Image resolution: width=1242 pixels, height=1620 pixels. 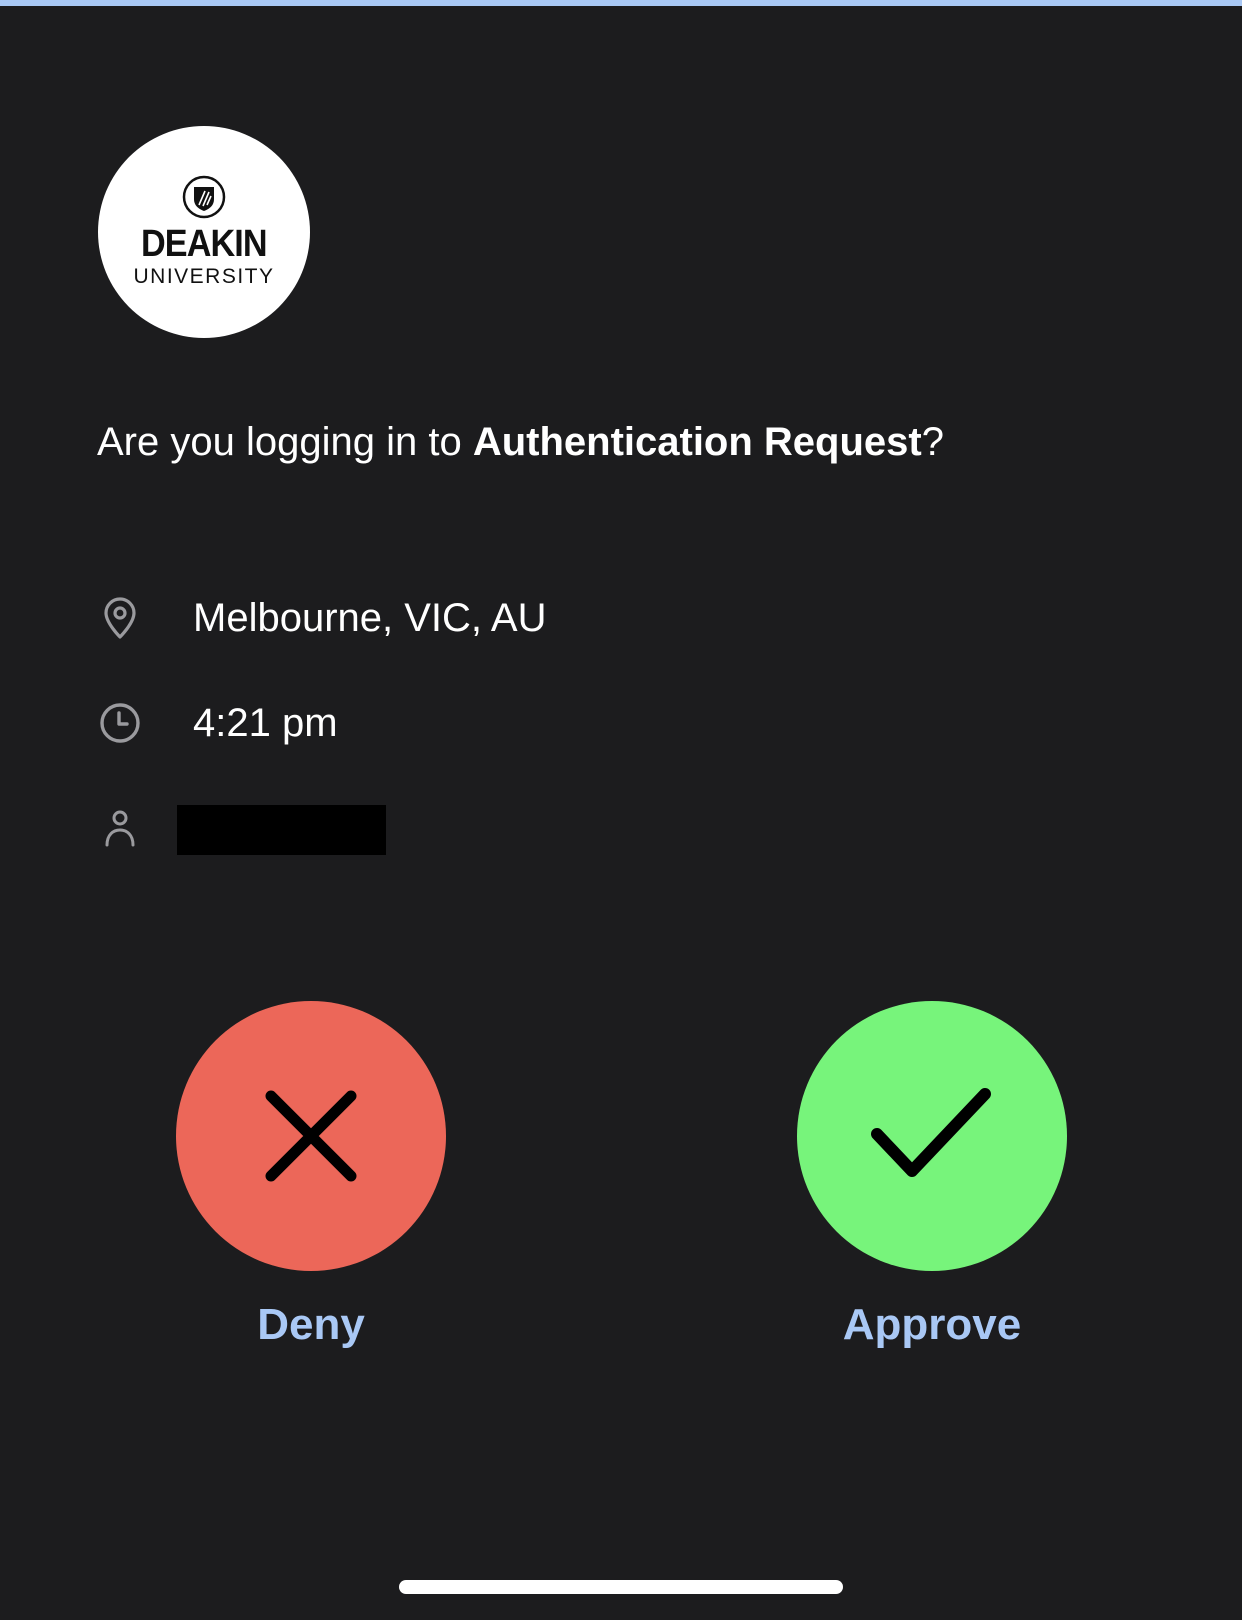 I want to click on deakin-logo: DEAKIN UNIVERSITY, so click(x=204, y=232).